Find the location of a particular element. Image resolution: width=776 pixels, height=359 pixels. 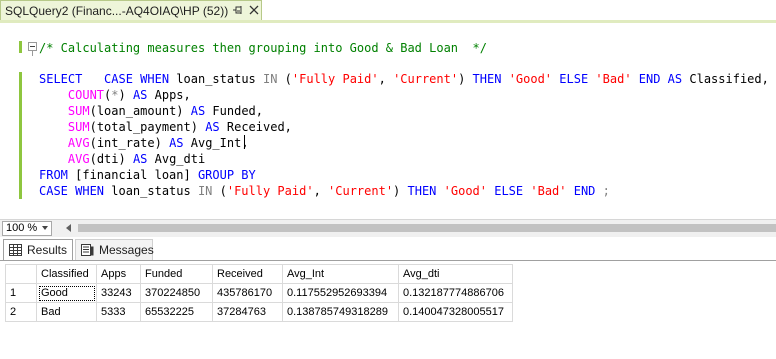

grid-cell: 0.117552952693394 is located at coordinates (340, 293).